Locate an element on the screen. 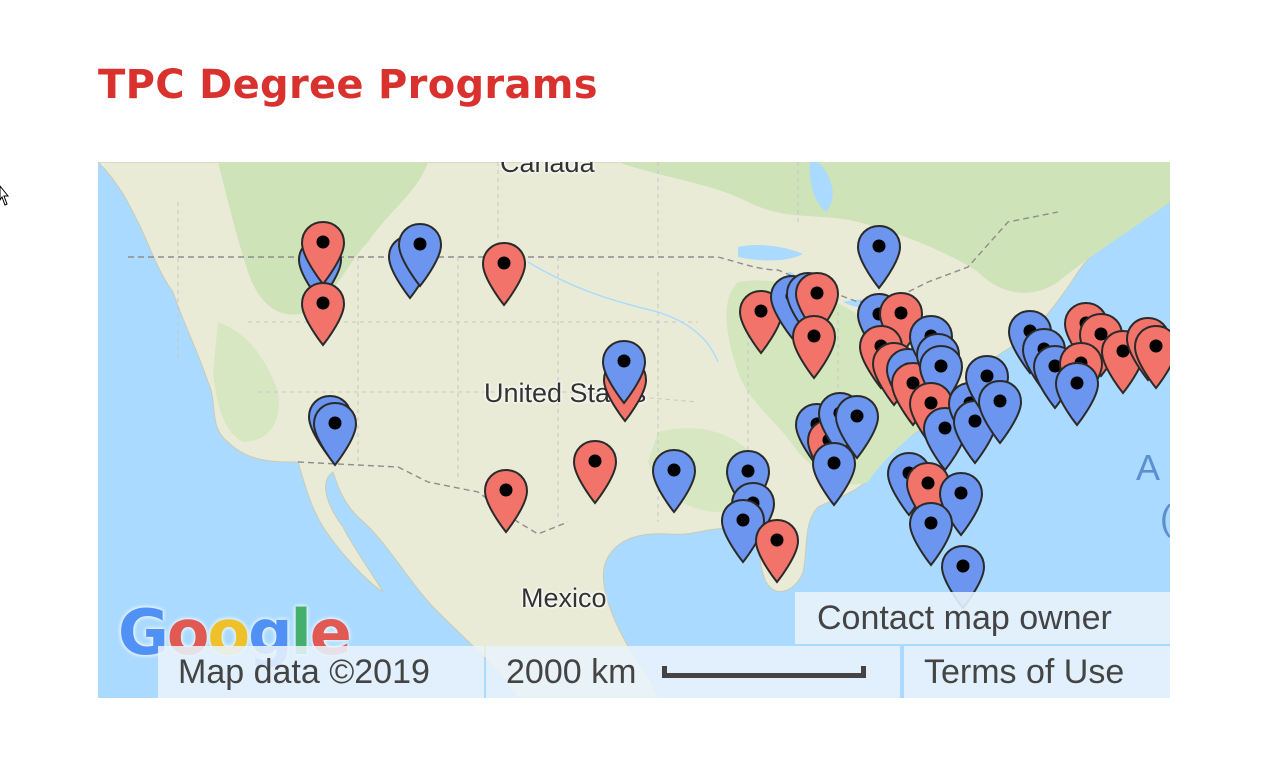  ocean-label-fragment-2: ( is located at coordinates (1165, 518).